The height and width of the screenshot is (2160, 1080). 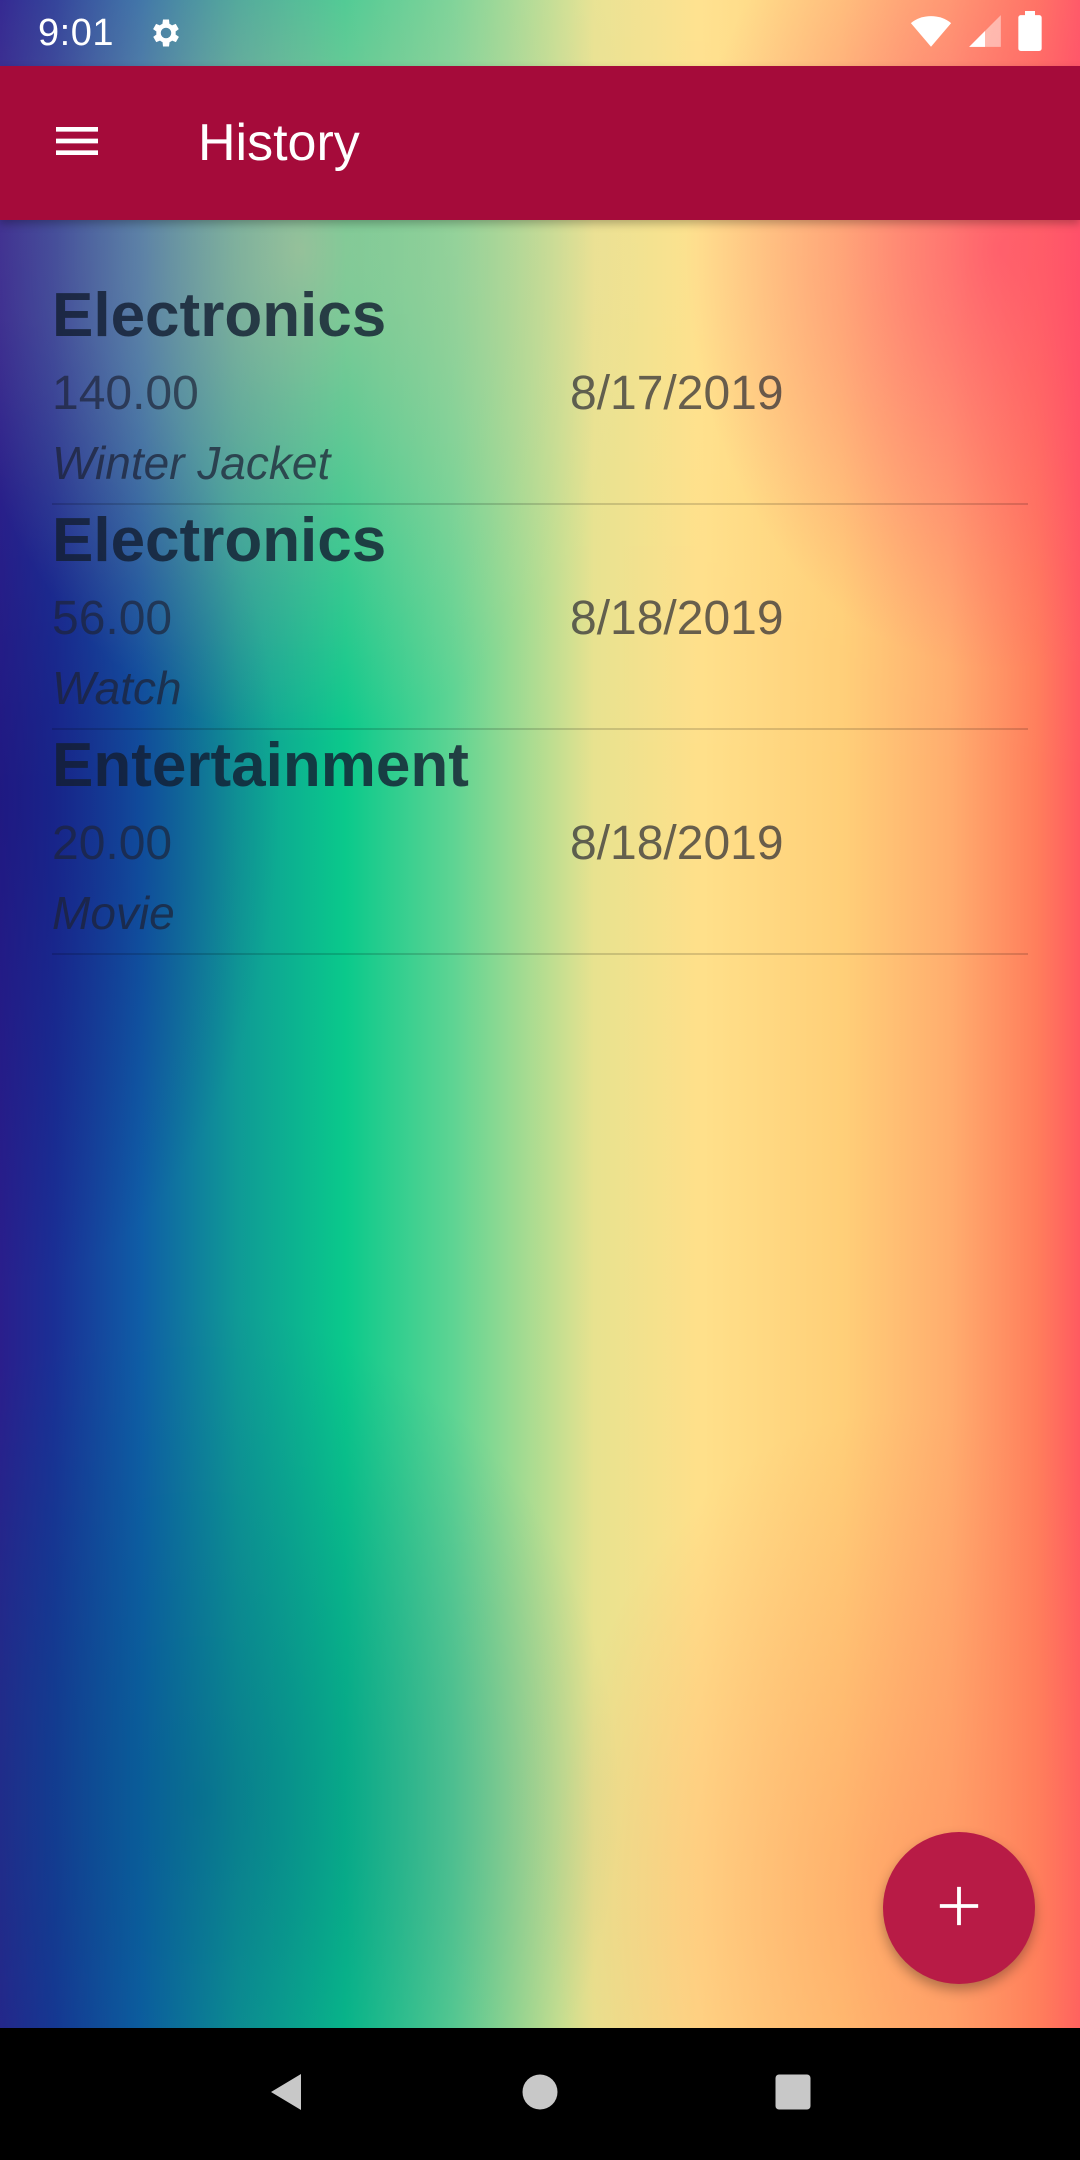 I want to click on back-button, so click(x=287, y=2094).